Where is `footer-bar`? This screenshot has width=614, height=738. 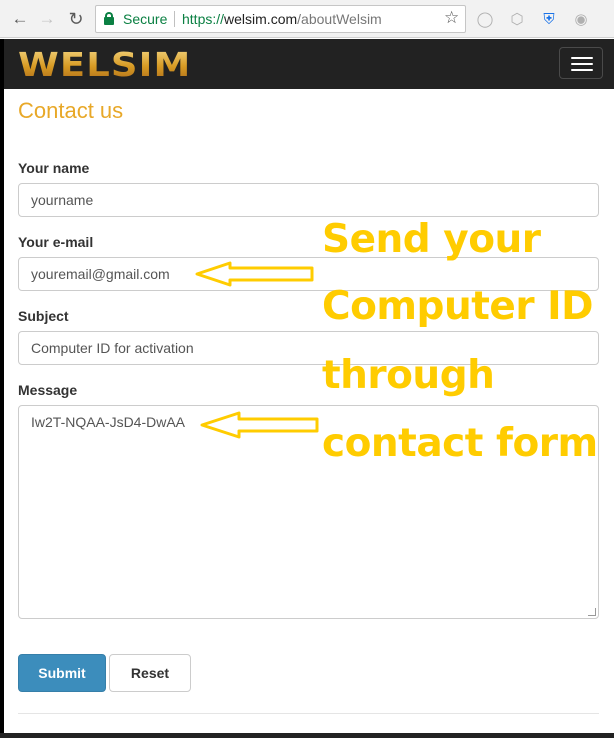
footer-bar is located at coordinates (307, 735).